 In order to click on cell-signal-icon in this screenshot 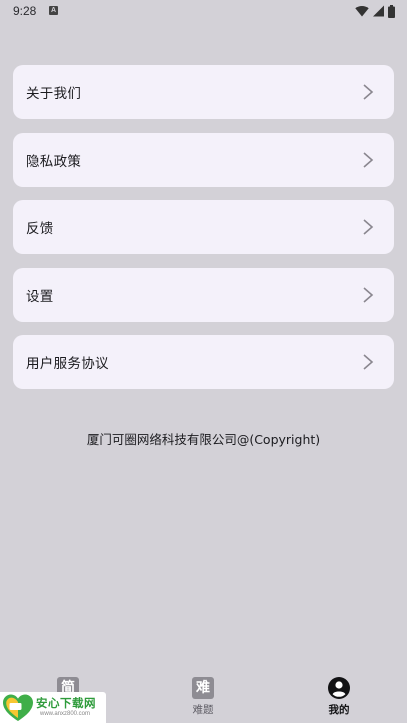, I will do `click(378, 11)`.